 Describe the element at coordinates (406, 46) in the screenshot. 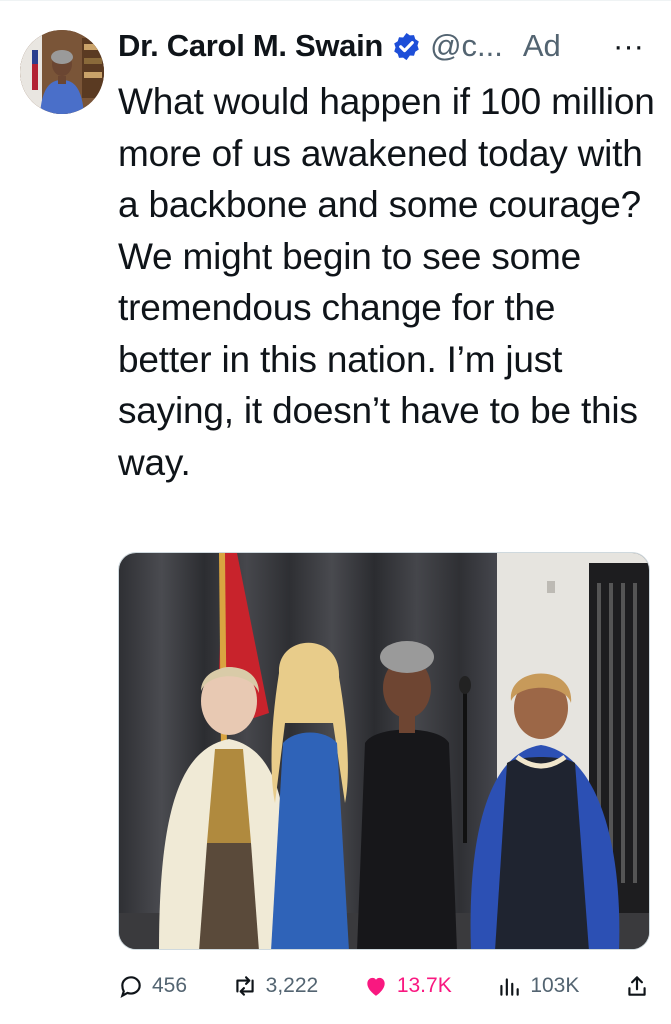

I see `verified-icon` at that location.